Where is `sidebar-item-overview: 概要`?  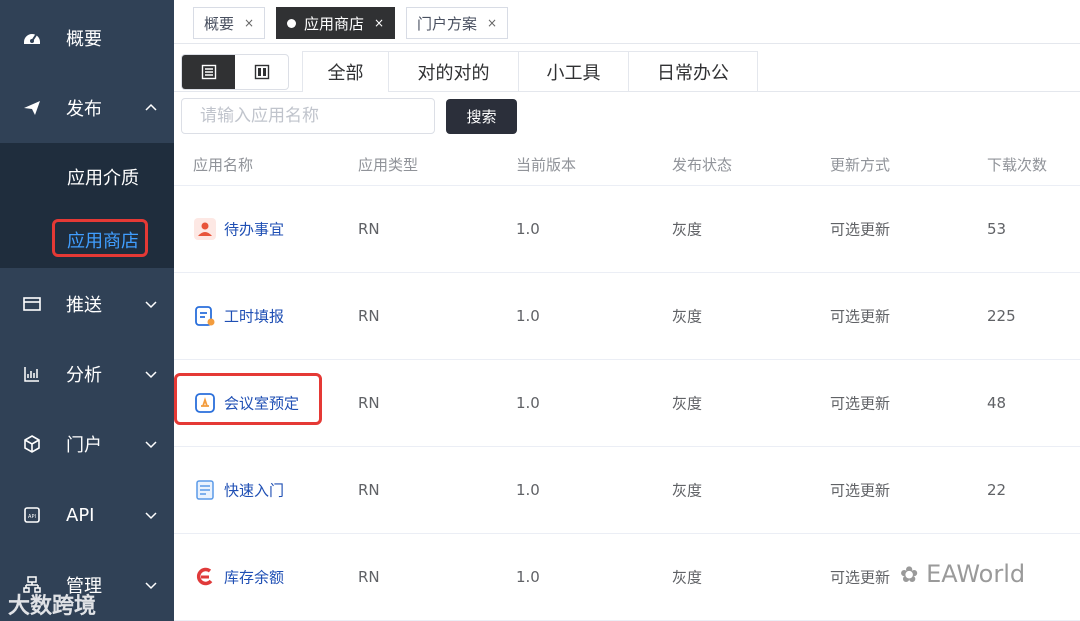
sidebar-item-overview: 概要 is located at coordinates (87, 38).